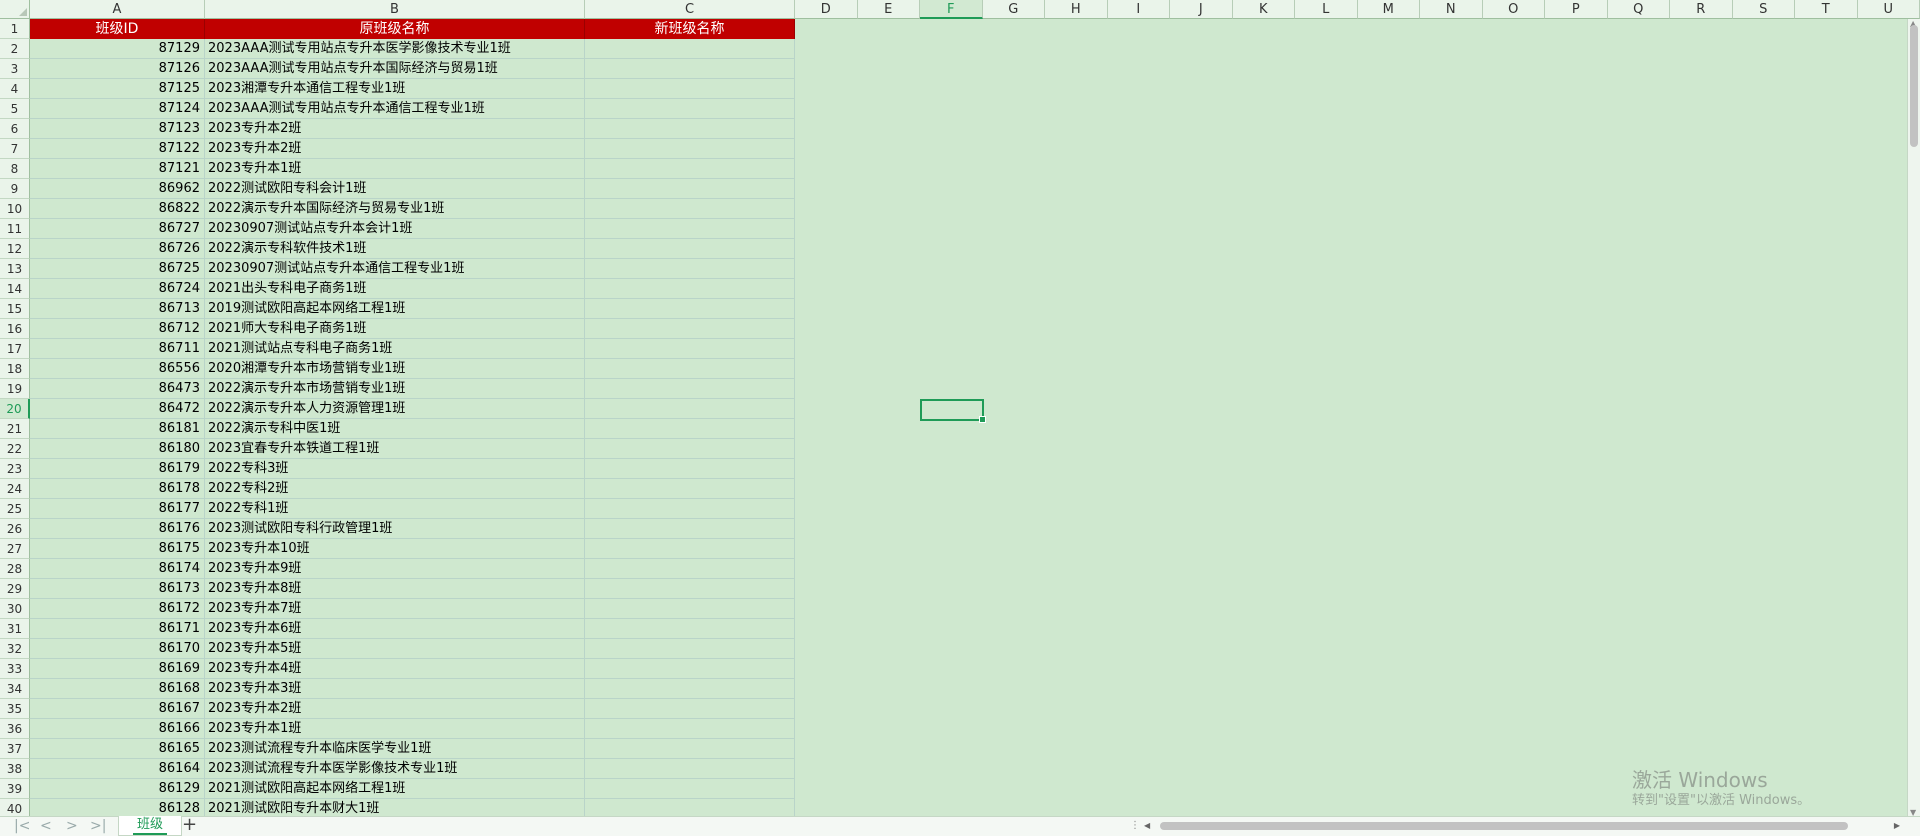 The height and width of the screenshot is (836, 1920). What do you see at coordinates (395, 249) in the screenshot?
I see `cell-original-name: 2022演示专科软件技术1班` at bounding box center [395, 249].